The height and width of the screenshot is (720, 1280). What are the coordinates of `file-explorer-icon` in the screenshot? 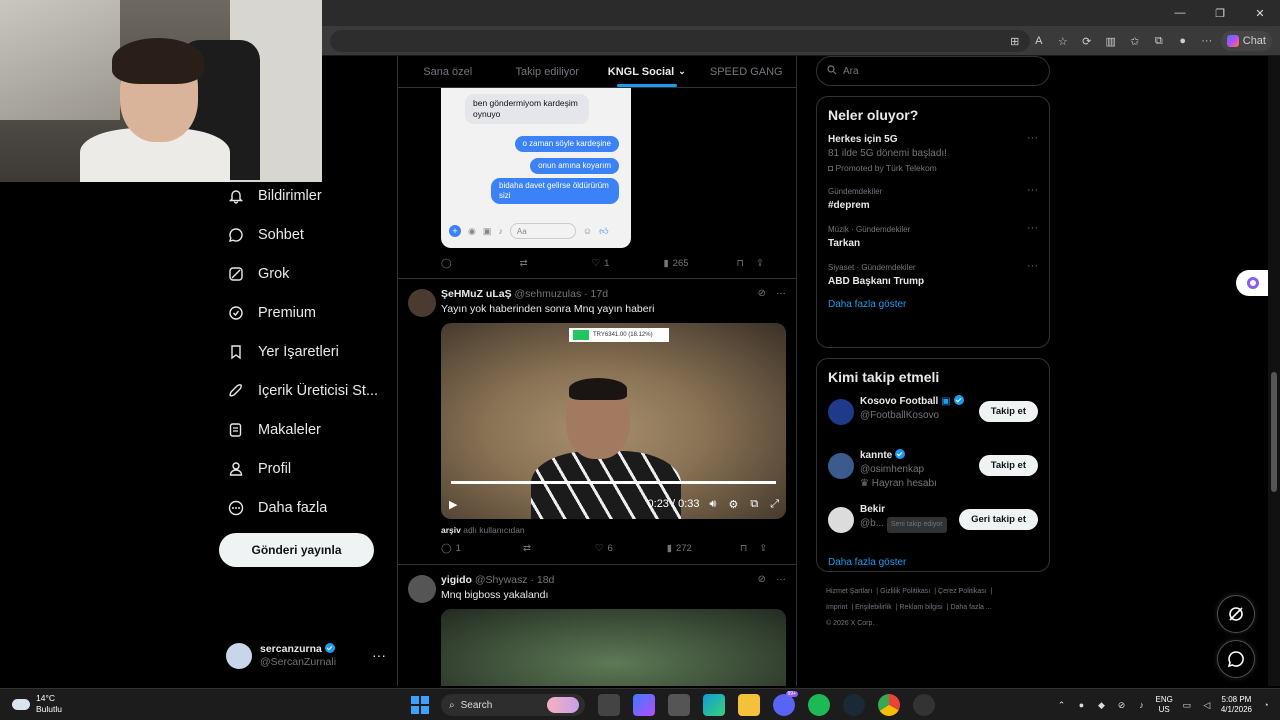 It's located at (749, 705).